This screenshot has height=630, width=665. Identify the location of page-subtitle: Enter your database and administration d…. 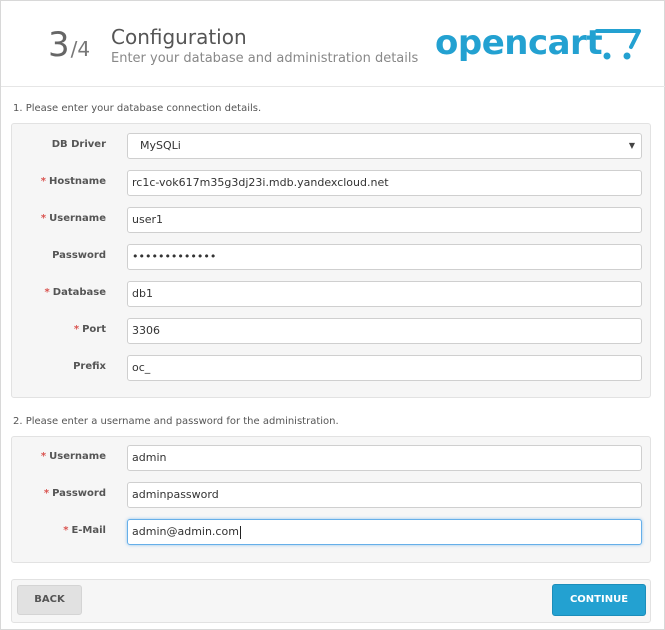
(265, 58).